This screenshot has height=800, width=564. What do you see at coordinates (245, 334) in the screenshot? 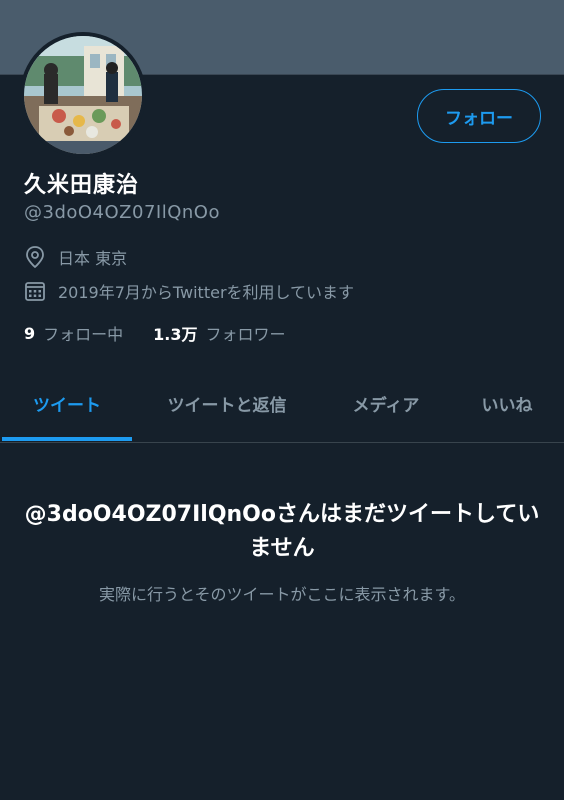
I see `followers-label: フォロワー` at bounding box center [245, 334].